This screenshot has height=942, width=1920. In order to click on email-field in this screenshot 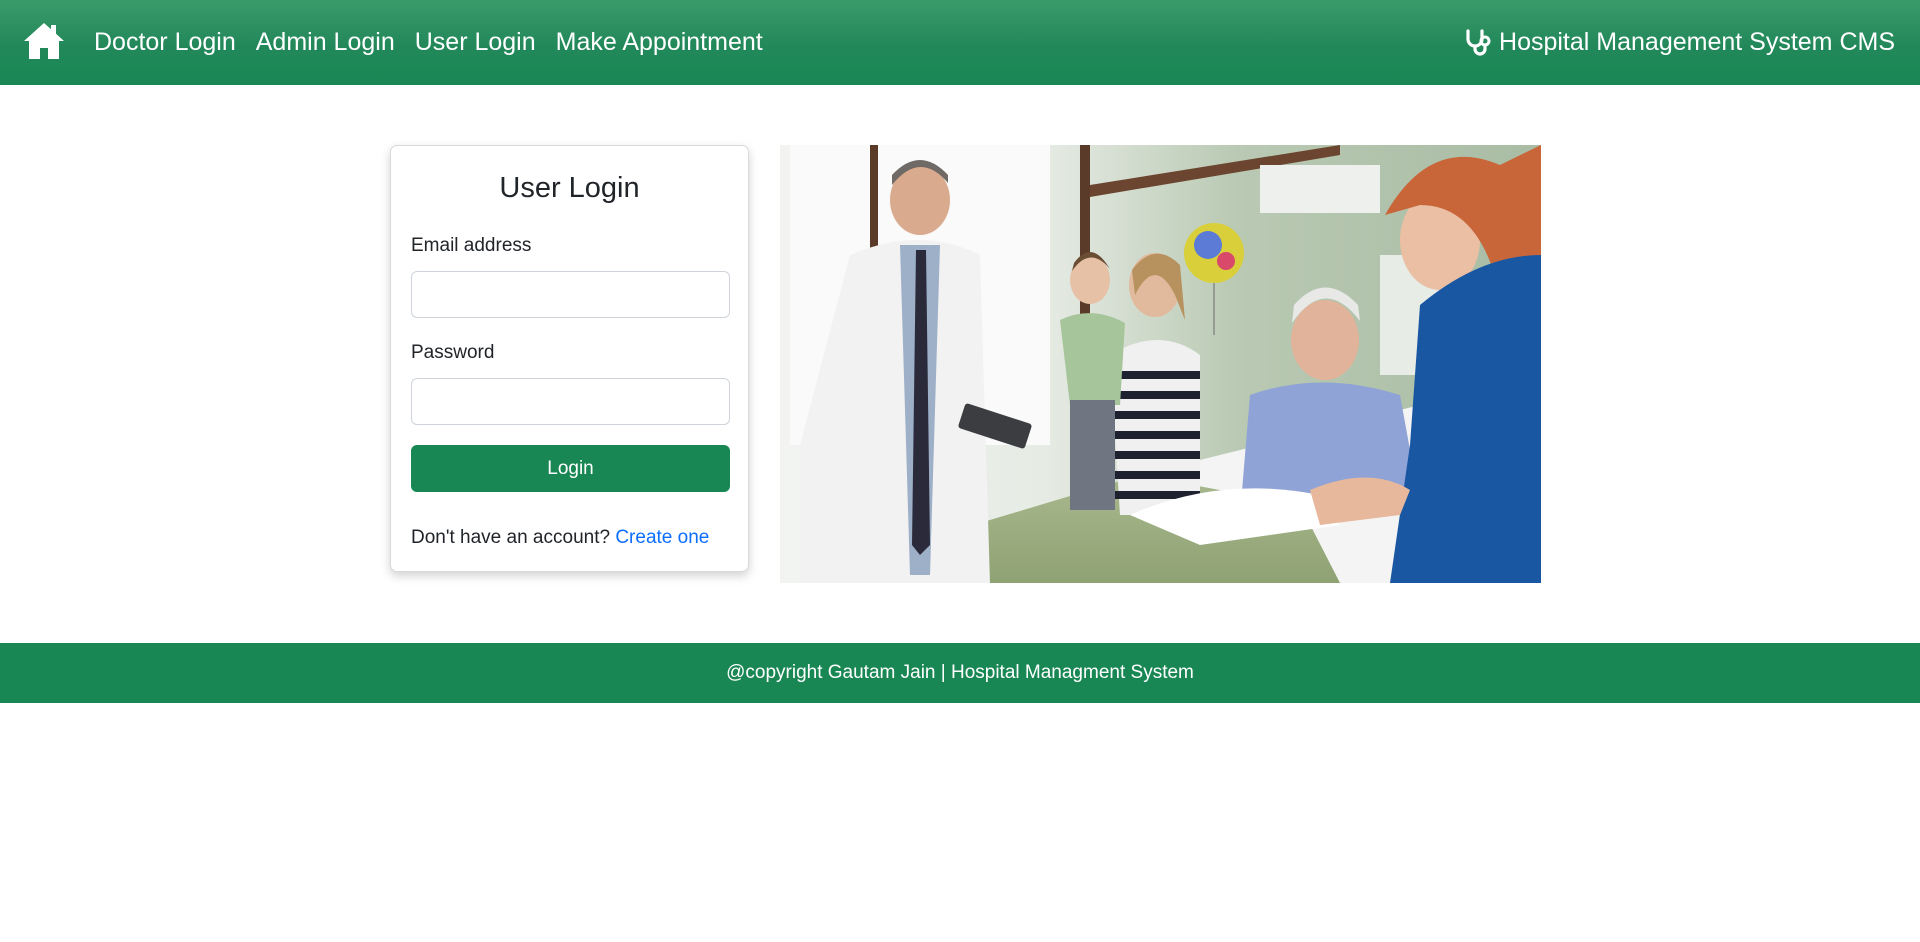, I will do `click(570, 294)`.